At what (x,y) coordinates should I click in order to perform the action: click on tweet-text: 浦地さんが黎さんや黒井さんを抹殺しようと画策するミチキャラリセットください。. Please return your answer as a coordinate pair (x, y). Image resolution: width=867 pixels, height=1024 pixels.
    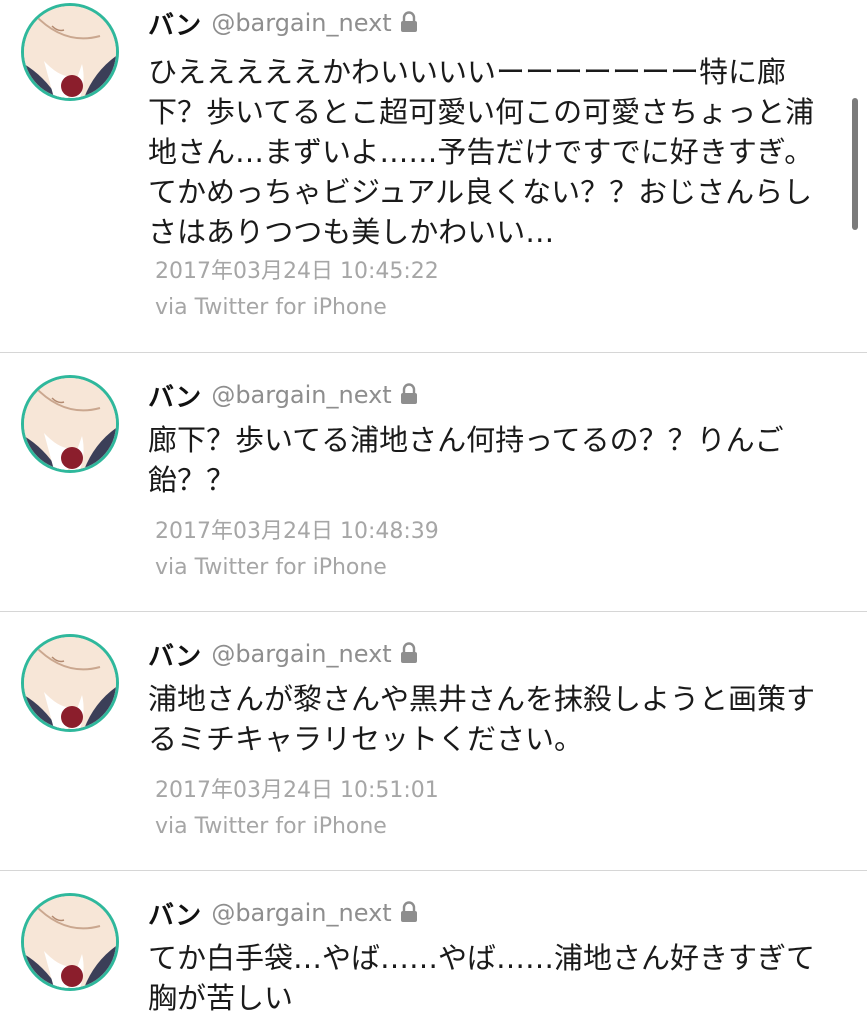
    Looking at the image, I should click on (482, 719).